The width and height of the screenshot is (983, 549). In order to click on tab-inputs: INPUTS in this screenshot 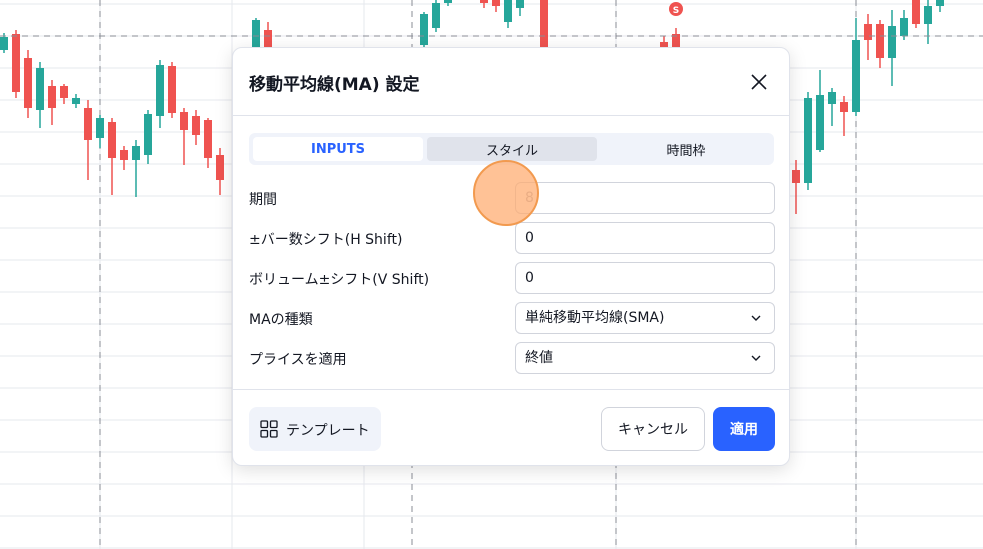, I will do `click(338, 149)`.